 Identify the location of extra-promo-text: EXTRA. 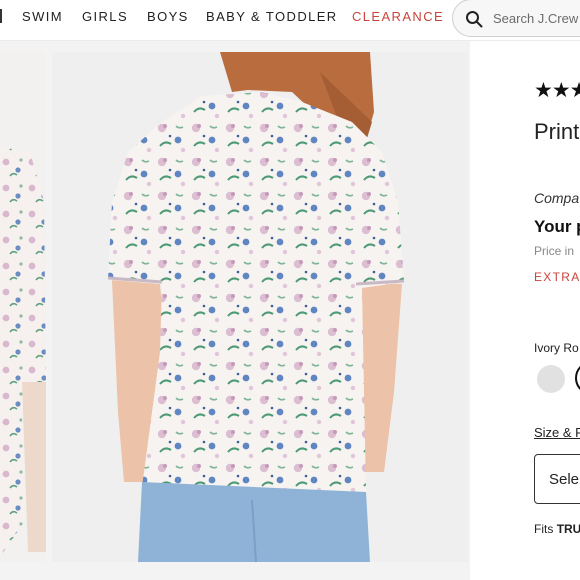
(557, 277).